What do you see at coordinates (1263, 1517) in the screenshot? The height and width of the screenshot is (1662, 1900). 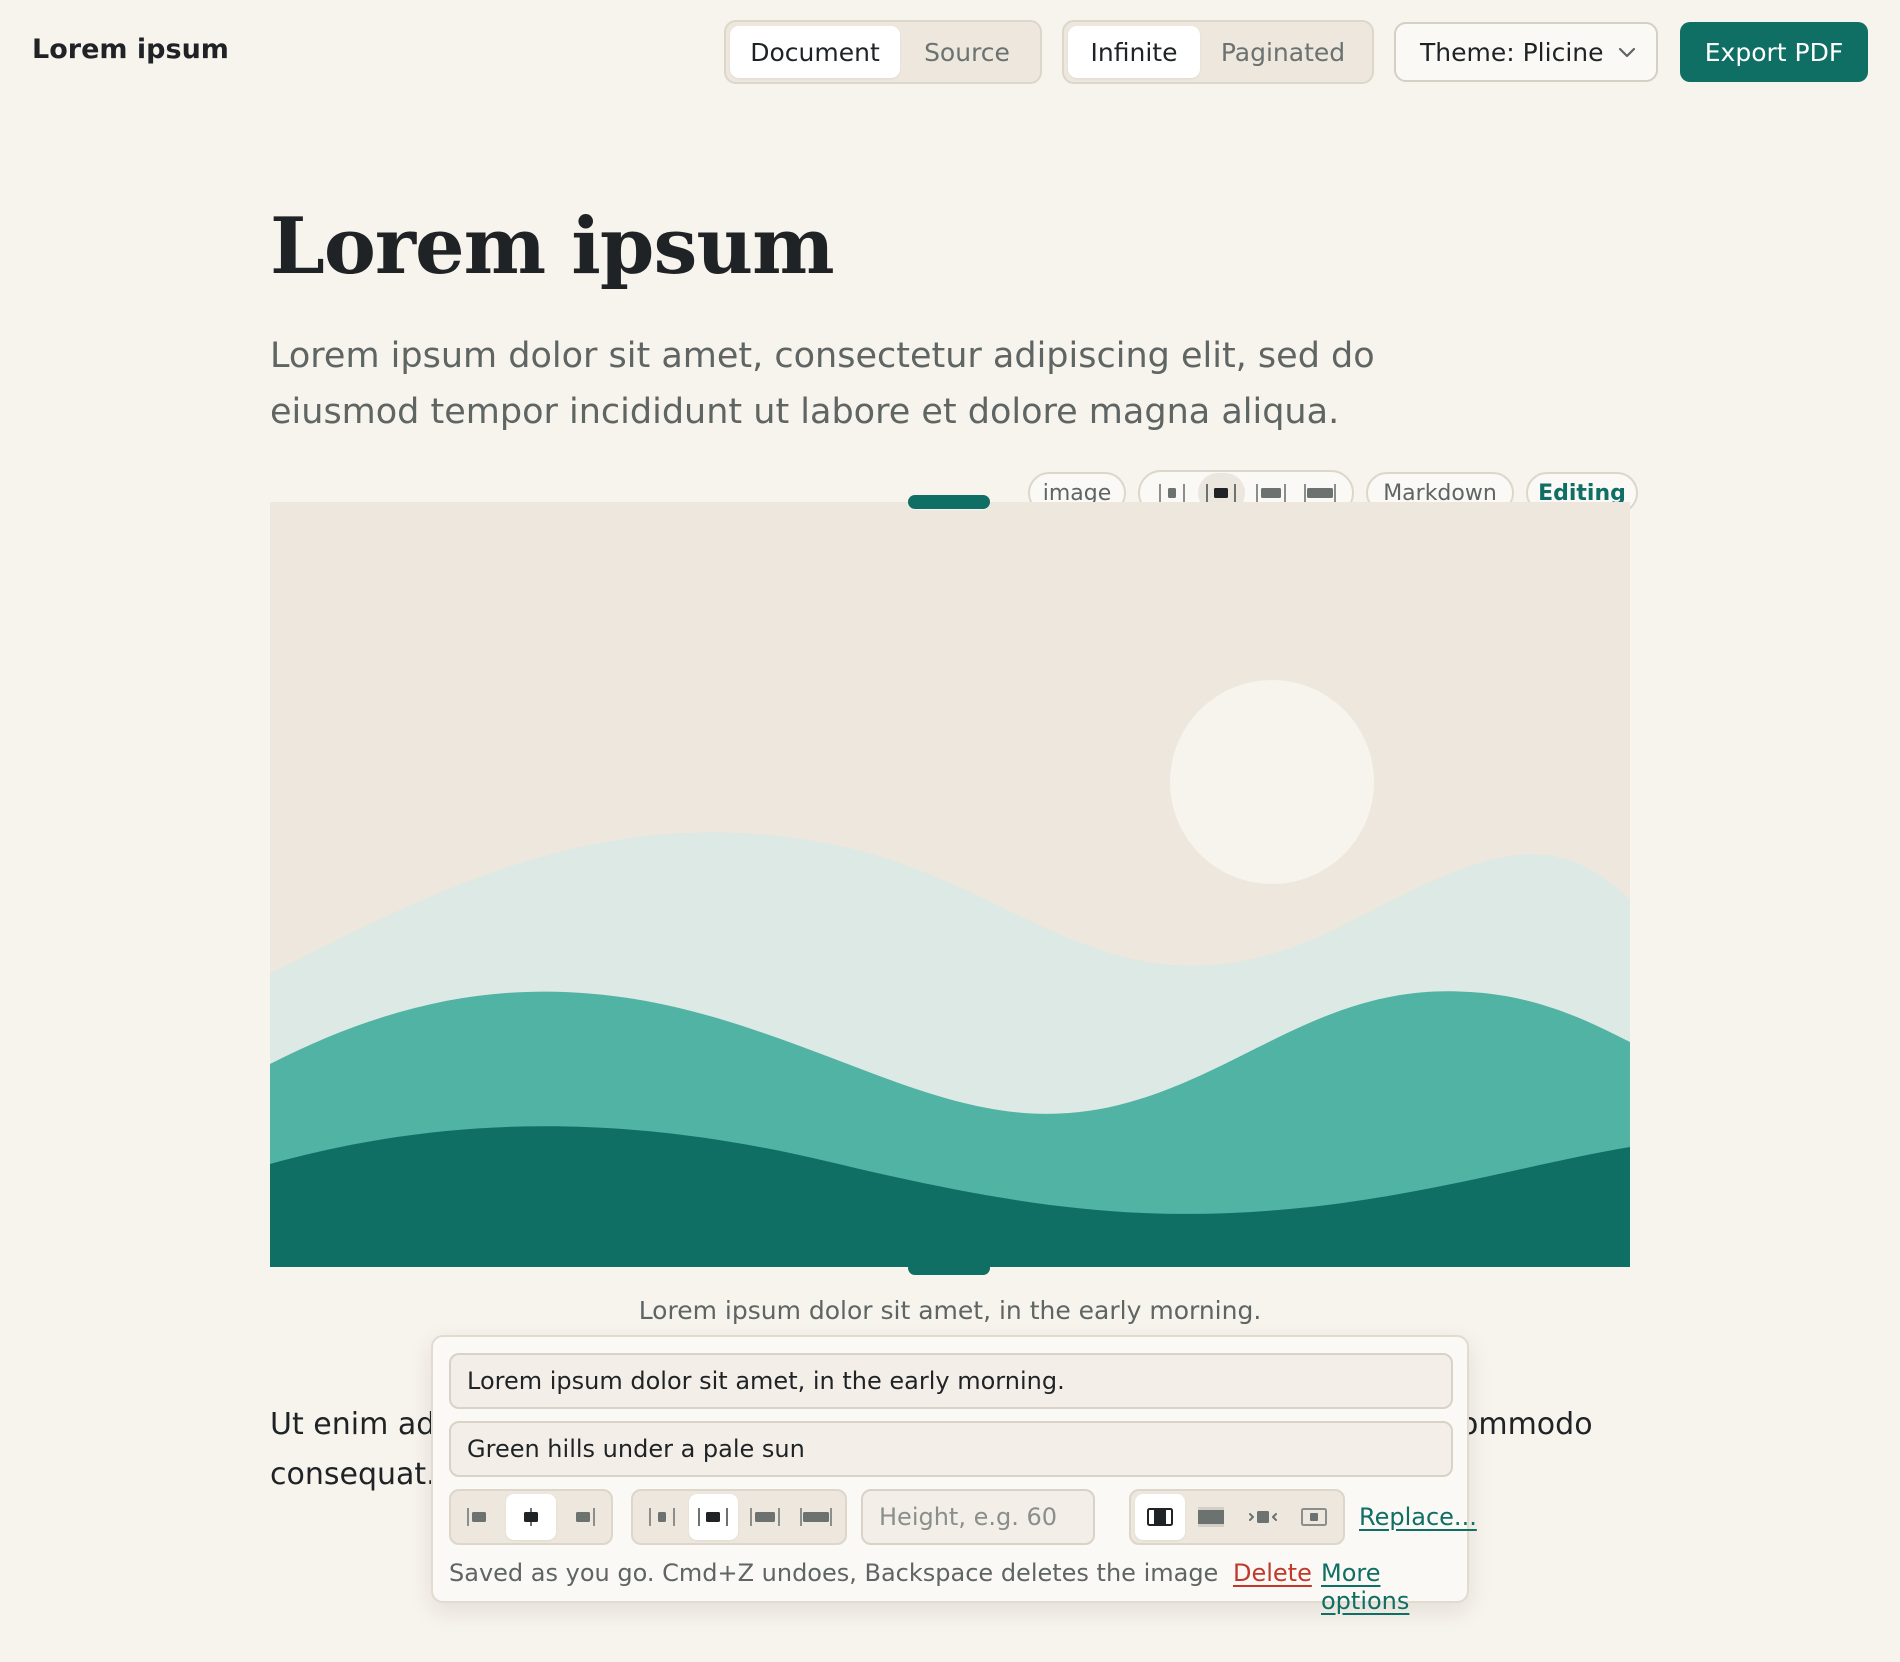 I see `fit-stretch-icon` at bounding box center [1263, 1517].